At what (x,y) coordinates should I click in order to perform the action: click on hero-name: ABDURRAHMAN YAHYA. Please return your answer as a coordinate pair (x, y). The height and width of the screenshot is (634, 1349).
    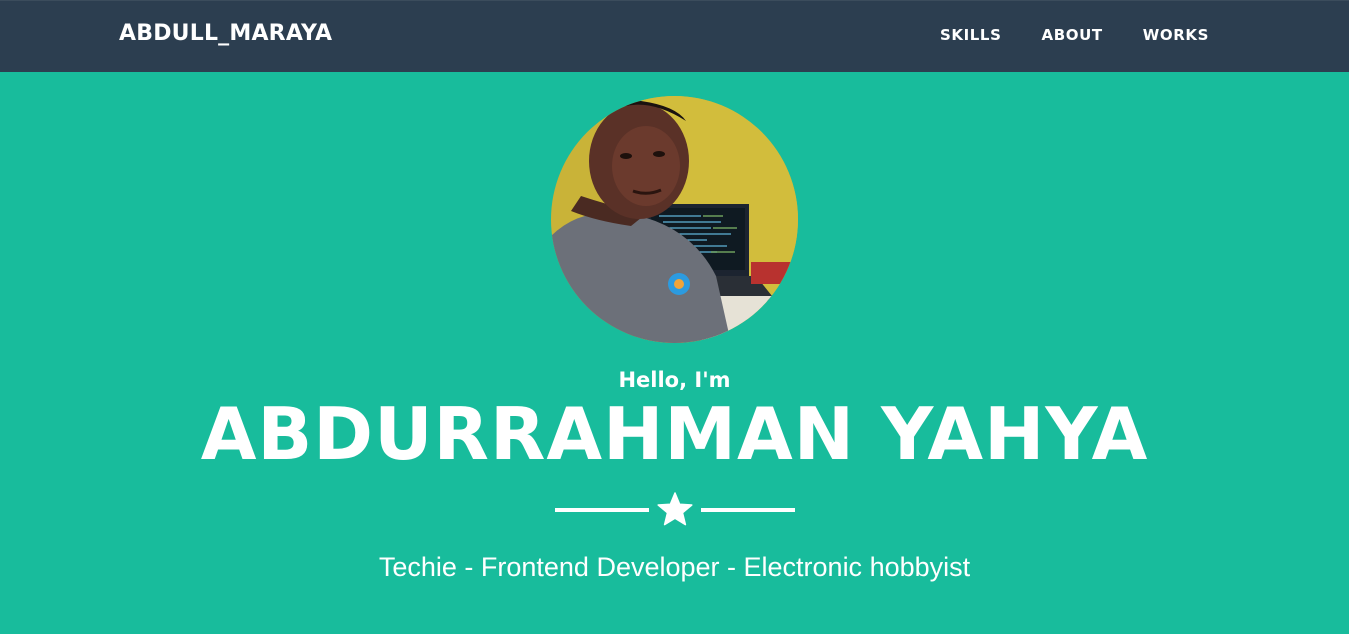
    Looking at the image, I should click on (674, 434).